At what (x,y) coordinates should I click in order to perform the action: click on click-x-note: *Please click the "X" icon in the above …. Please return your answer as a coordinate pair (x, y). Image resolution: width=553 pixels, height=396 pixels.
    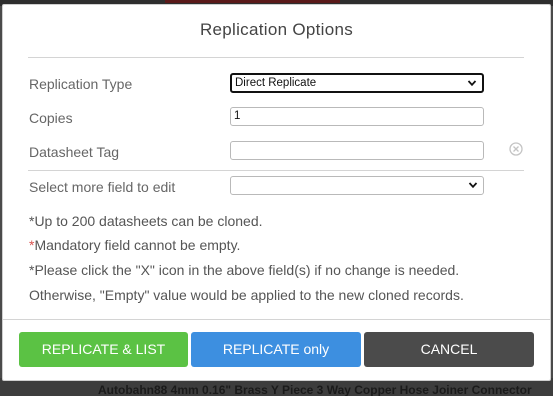
    Looking at the image, I should click on (244, 270).